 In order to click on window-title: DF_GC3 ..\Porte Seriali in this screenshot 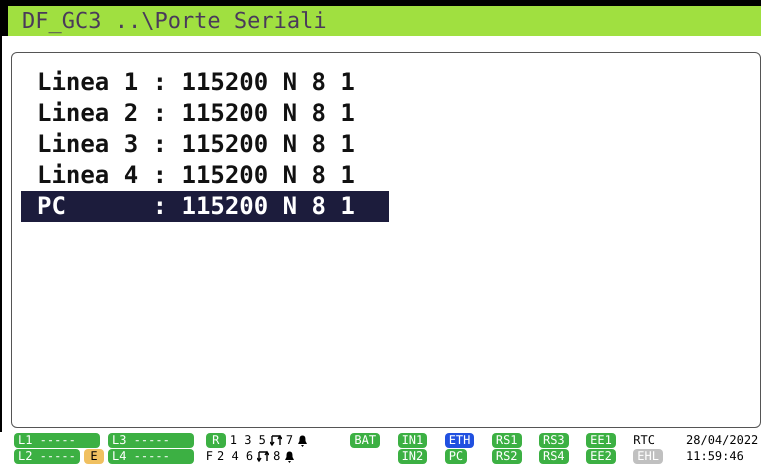, I will do `click(174, 22)`.